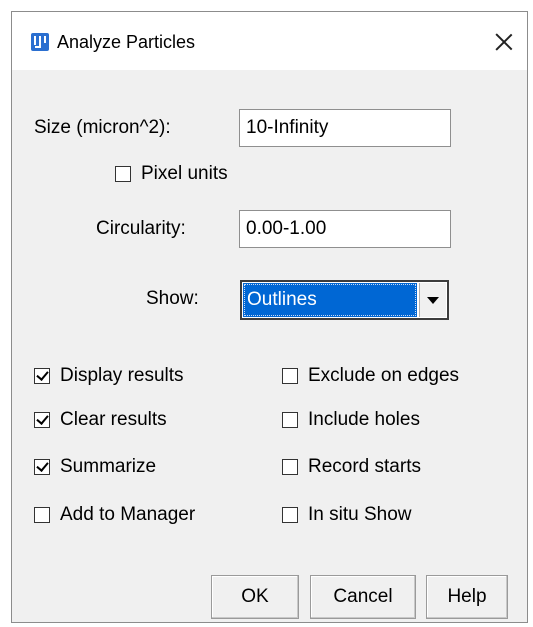 This screenshot has height=627, width=533. Describe the element at coordinates (108, 466) in the screenshot. I see `summarize-label: Summarize` at that location.